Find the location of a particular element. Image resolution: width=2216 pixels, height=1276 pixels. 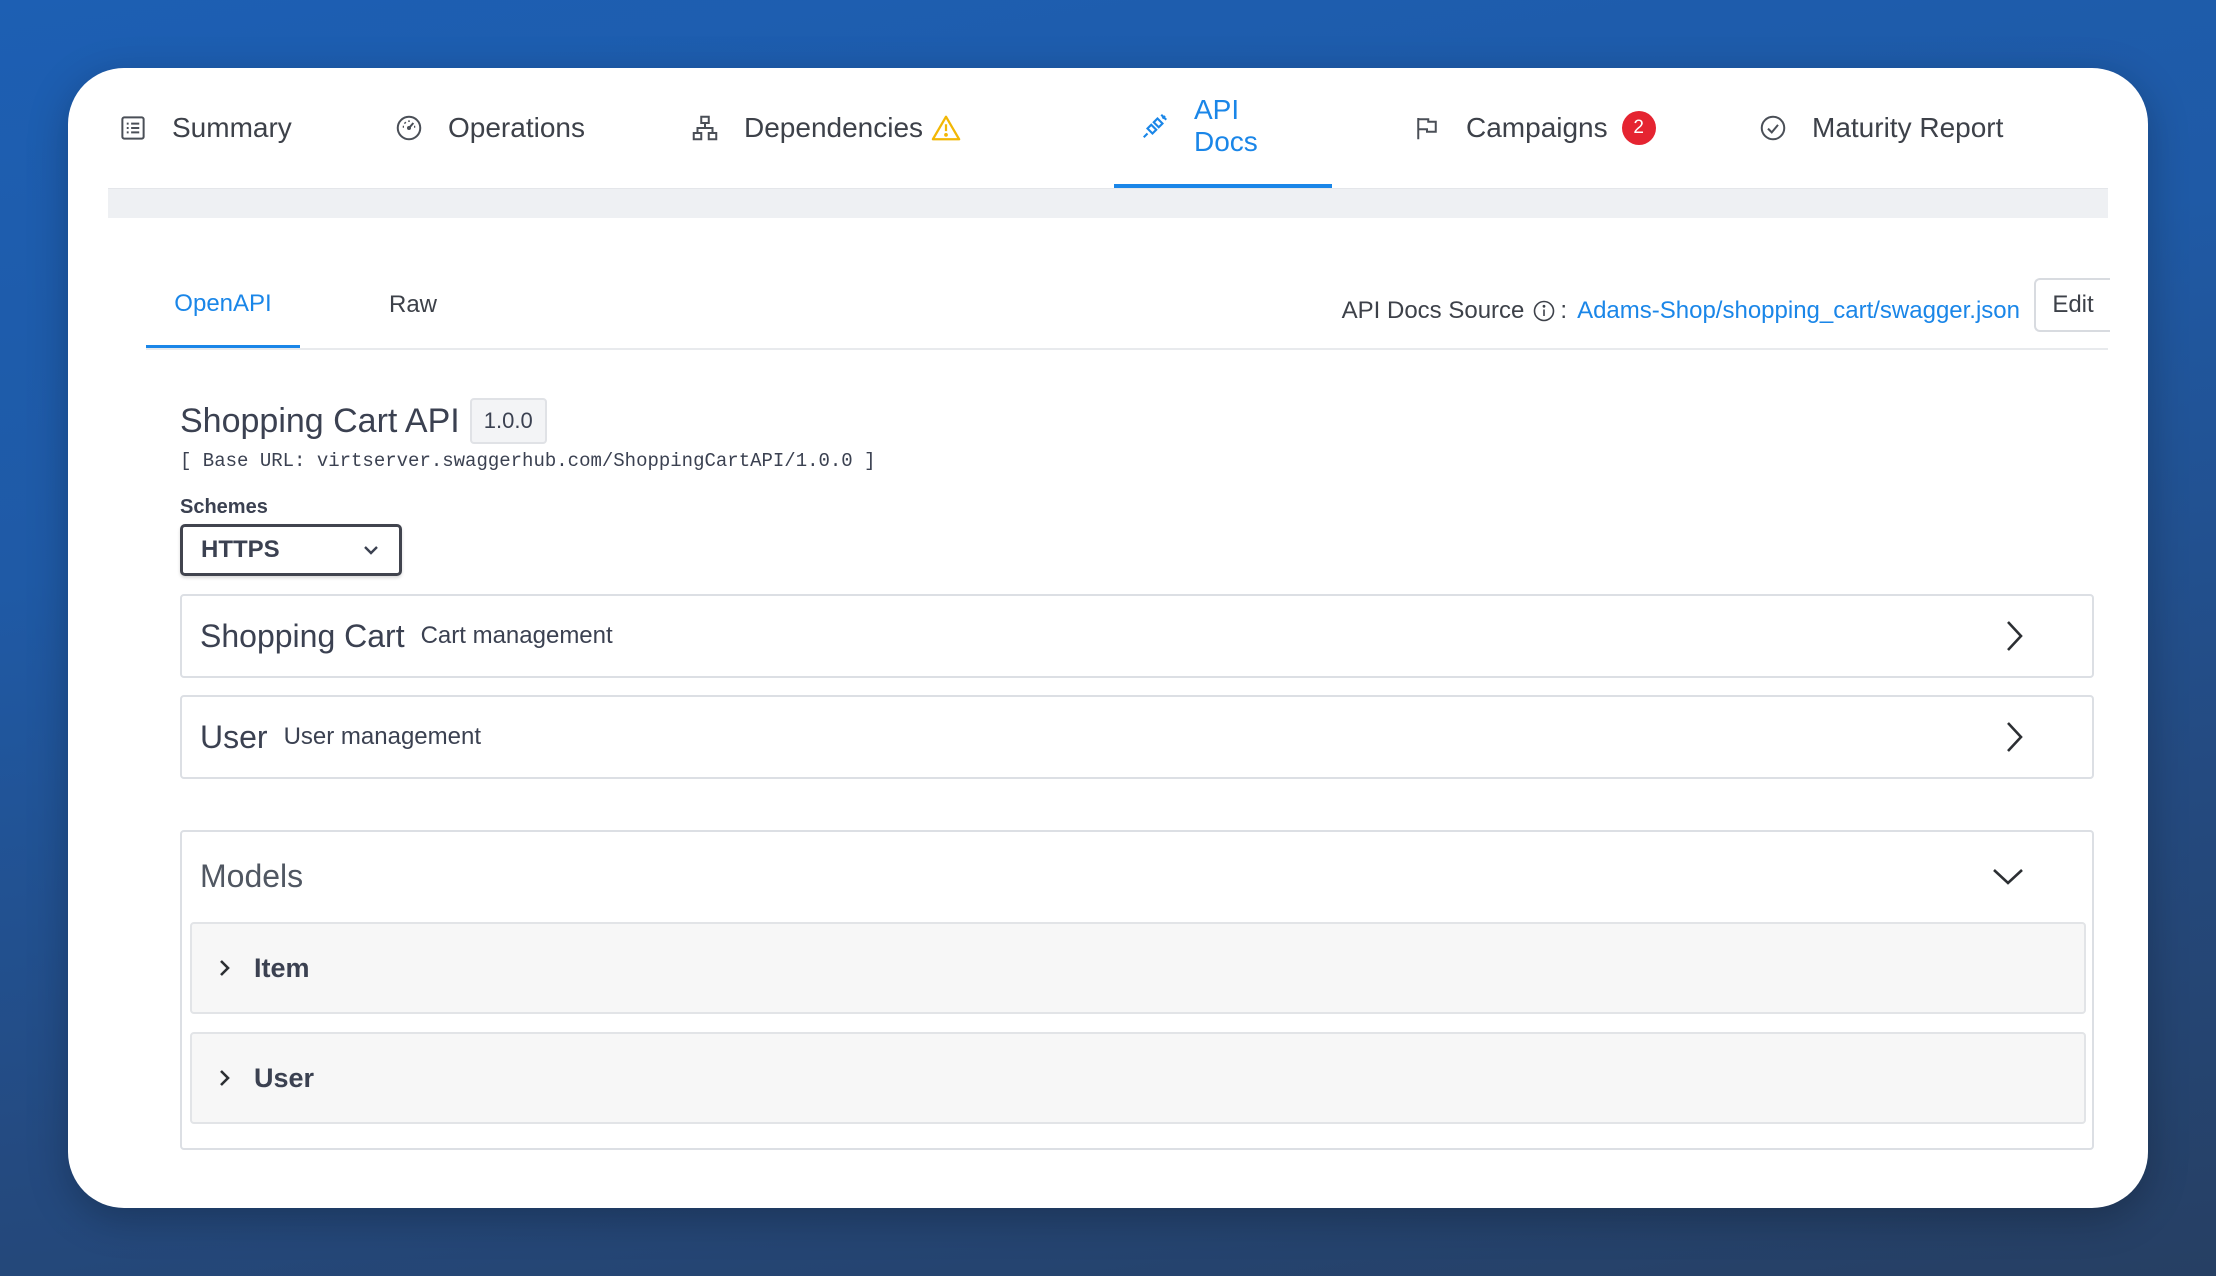

schemes-label: Schemes is located at coordinates (224, 507).